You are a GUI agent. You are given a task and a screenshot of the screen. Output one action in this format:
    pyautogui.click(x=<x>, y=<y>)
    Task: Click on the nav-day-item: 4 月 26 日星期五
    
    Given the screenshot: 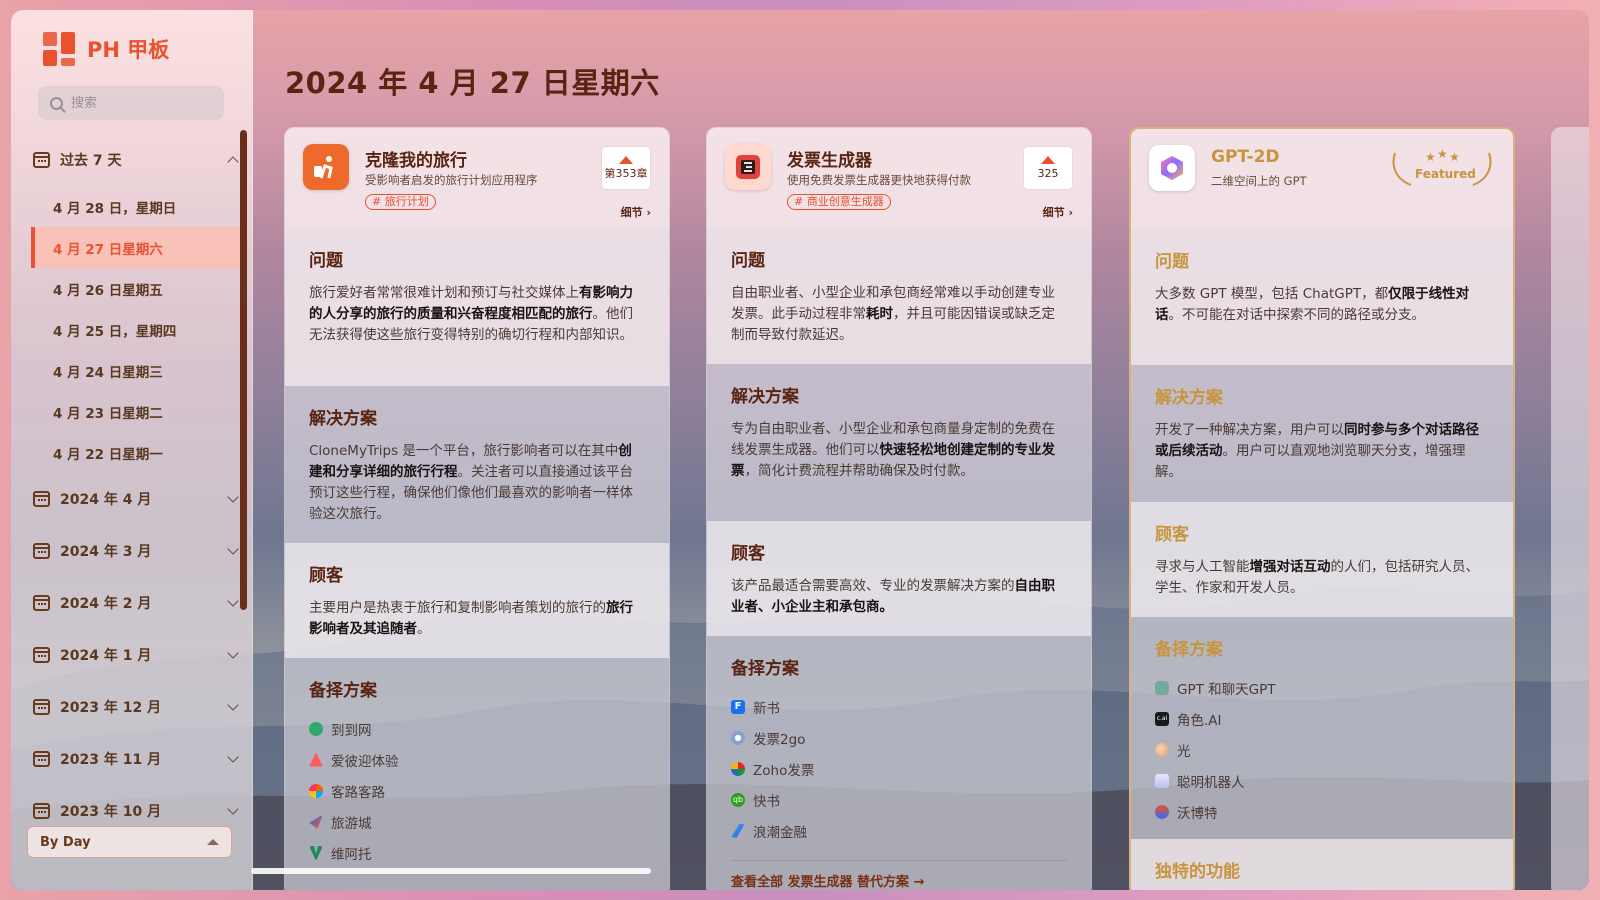 What is the action you would take?
    pyautogui.click(x=137, y=288)
    